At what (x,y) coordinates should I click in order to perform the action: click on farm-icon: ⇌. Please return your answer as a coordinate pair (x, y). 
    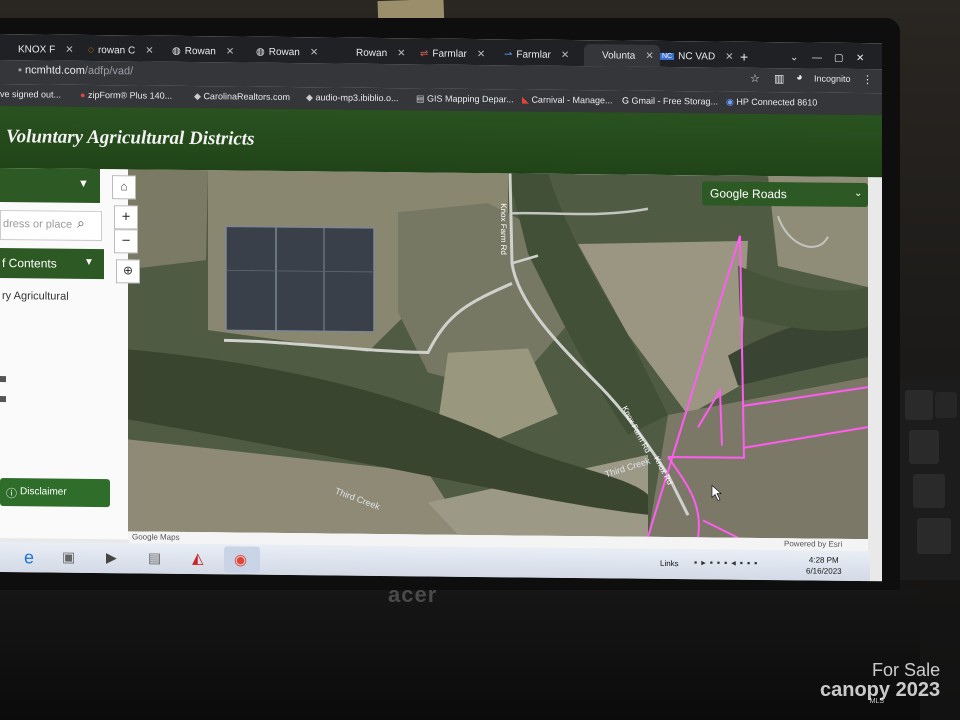
    Looking at the image, I should click on (424, 53).